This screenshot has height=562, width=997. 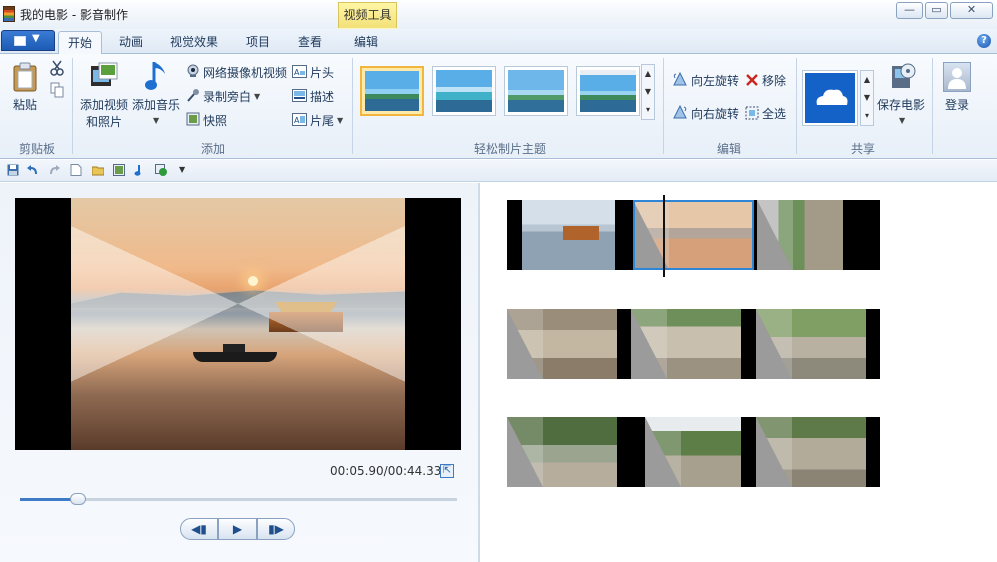 I want to click on playhead, so click(x=664, y=236).